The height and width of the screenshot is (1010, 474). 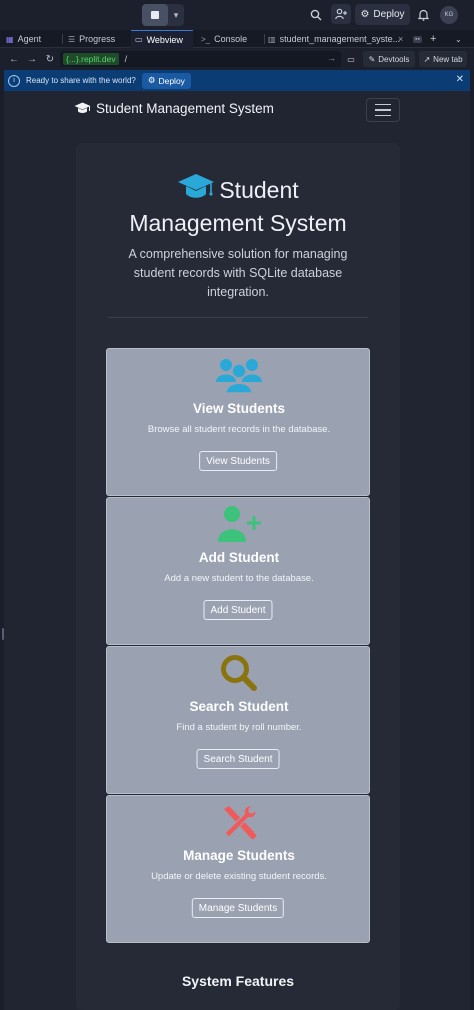 What do you see at coordinates (394, 59) in the screenshot?
I see `devtools-label: Devtools` at bounding box center [394, 59].